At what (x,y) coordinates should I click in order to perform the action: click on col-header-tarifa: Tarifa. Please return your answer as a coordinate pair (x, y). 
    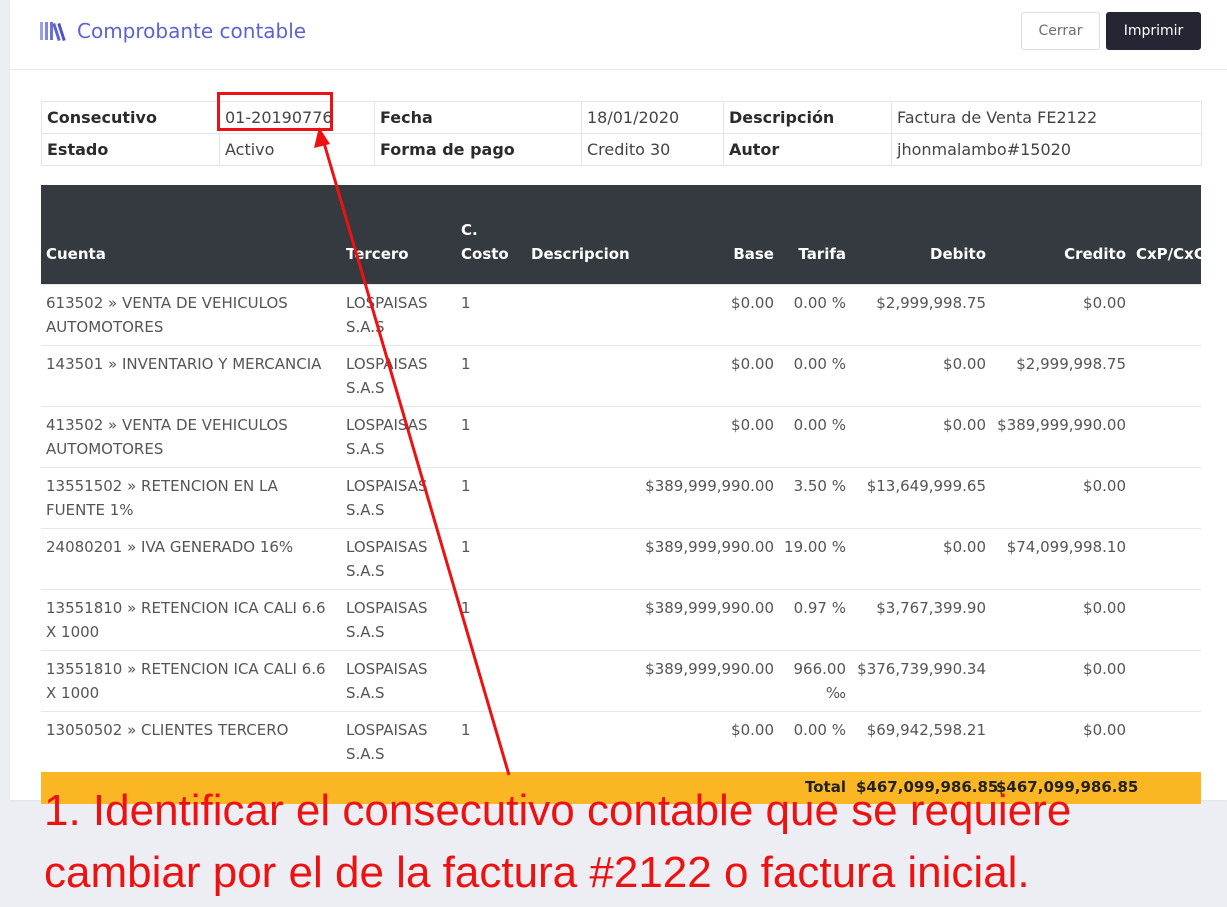
    Looking at the image, I should click on (815, 235).